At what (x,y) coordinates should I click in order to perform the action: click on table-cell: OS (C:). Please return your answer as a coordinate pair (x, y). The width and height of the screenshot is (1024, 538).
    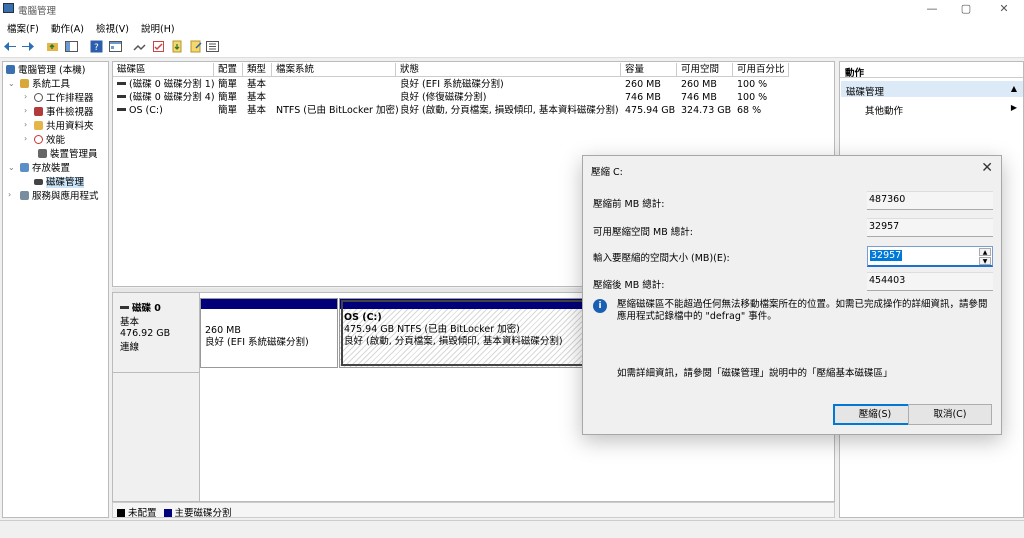
    Looking at the image, I should click on (146, 110).